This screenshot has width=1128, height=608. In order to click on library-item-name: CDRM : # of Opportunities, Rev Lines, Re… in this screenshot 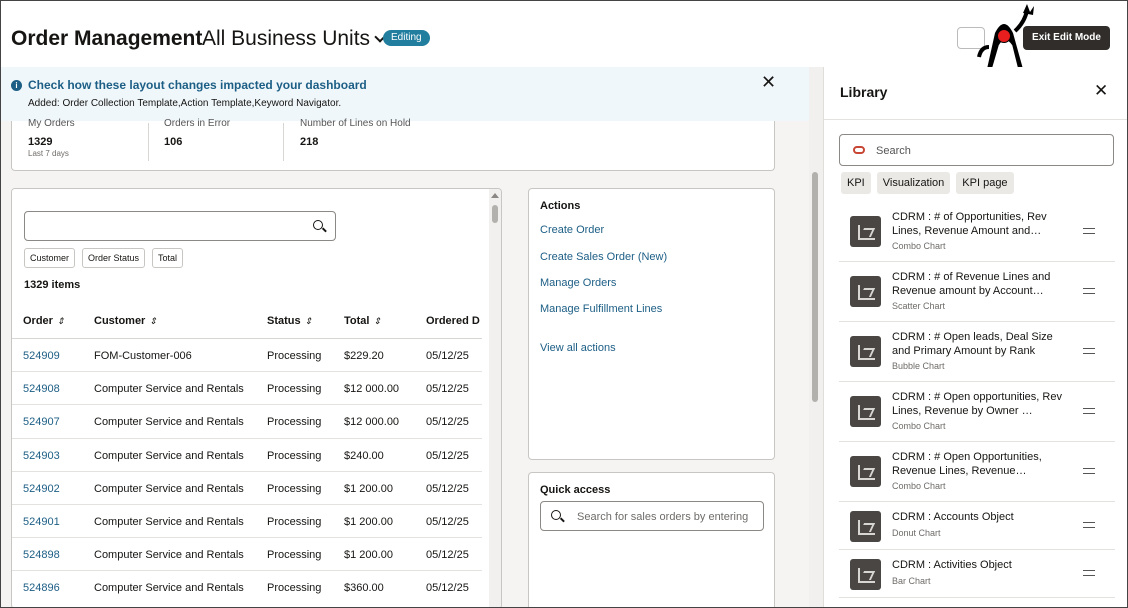, I will do `click(969, 224)`.